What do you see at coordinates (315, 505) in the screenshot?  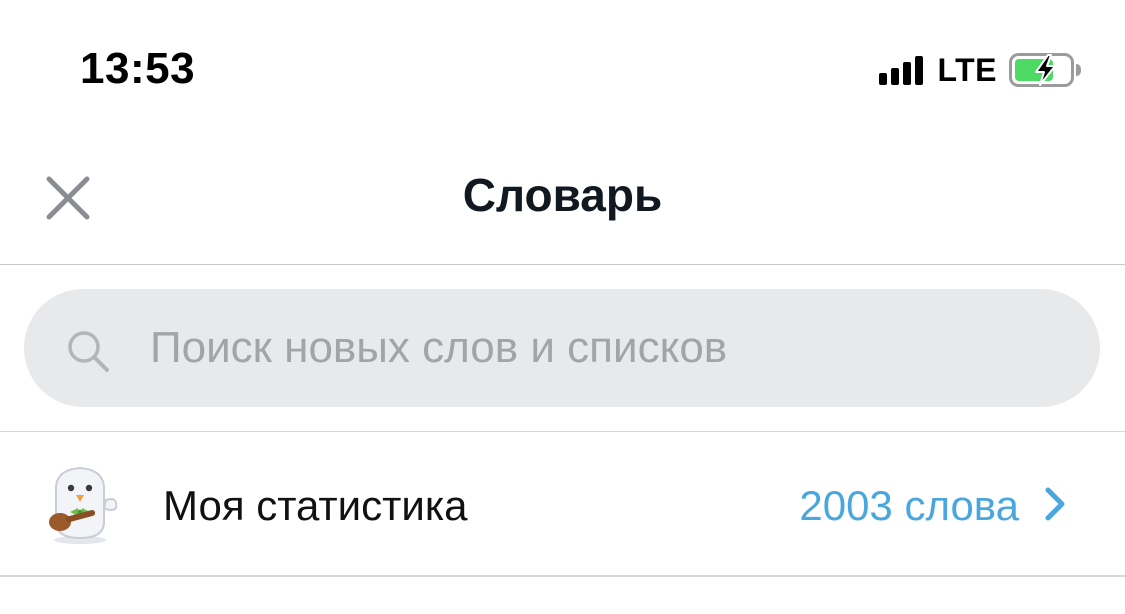 I see `statistics-label: Моя статистика` at bounding box center [315, 505].